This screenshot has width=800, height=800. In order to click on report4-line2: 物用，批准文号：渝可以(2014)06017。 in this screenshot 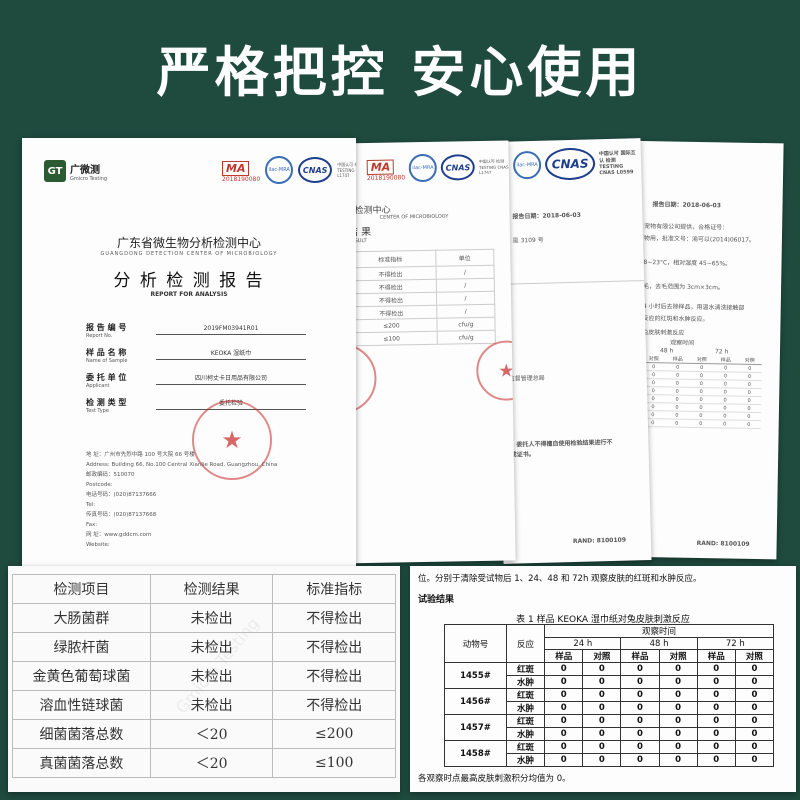, I will do `click(699, 239)`.